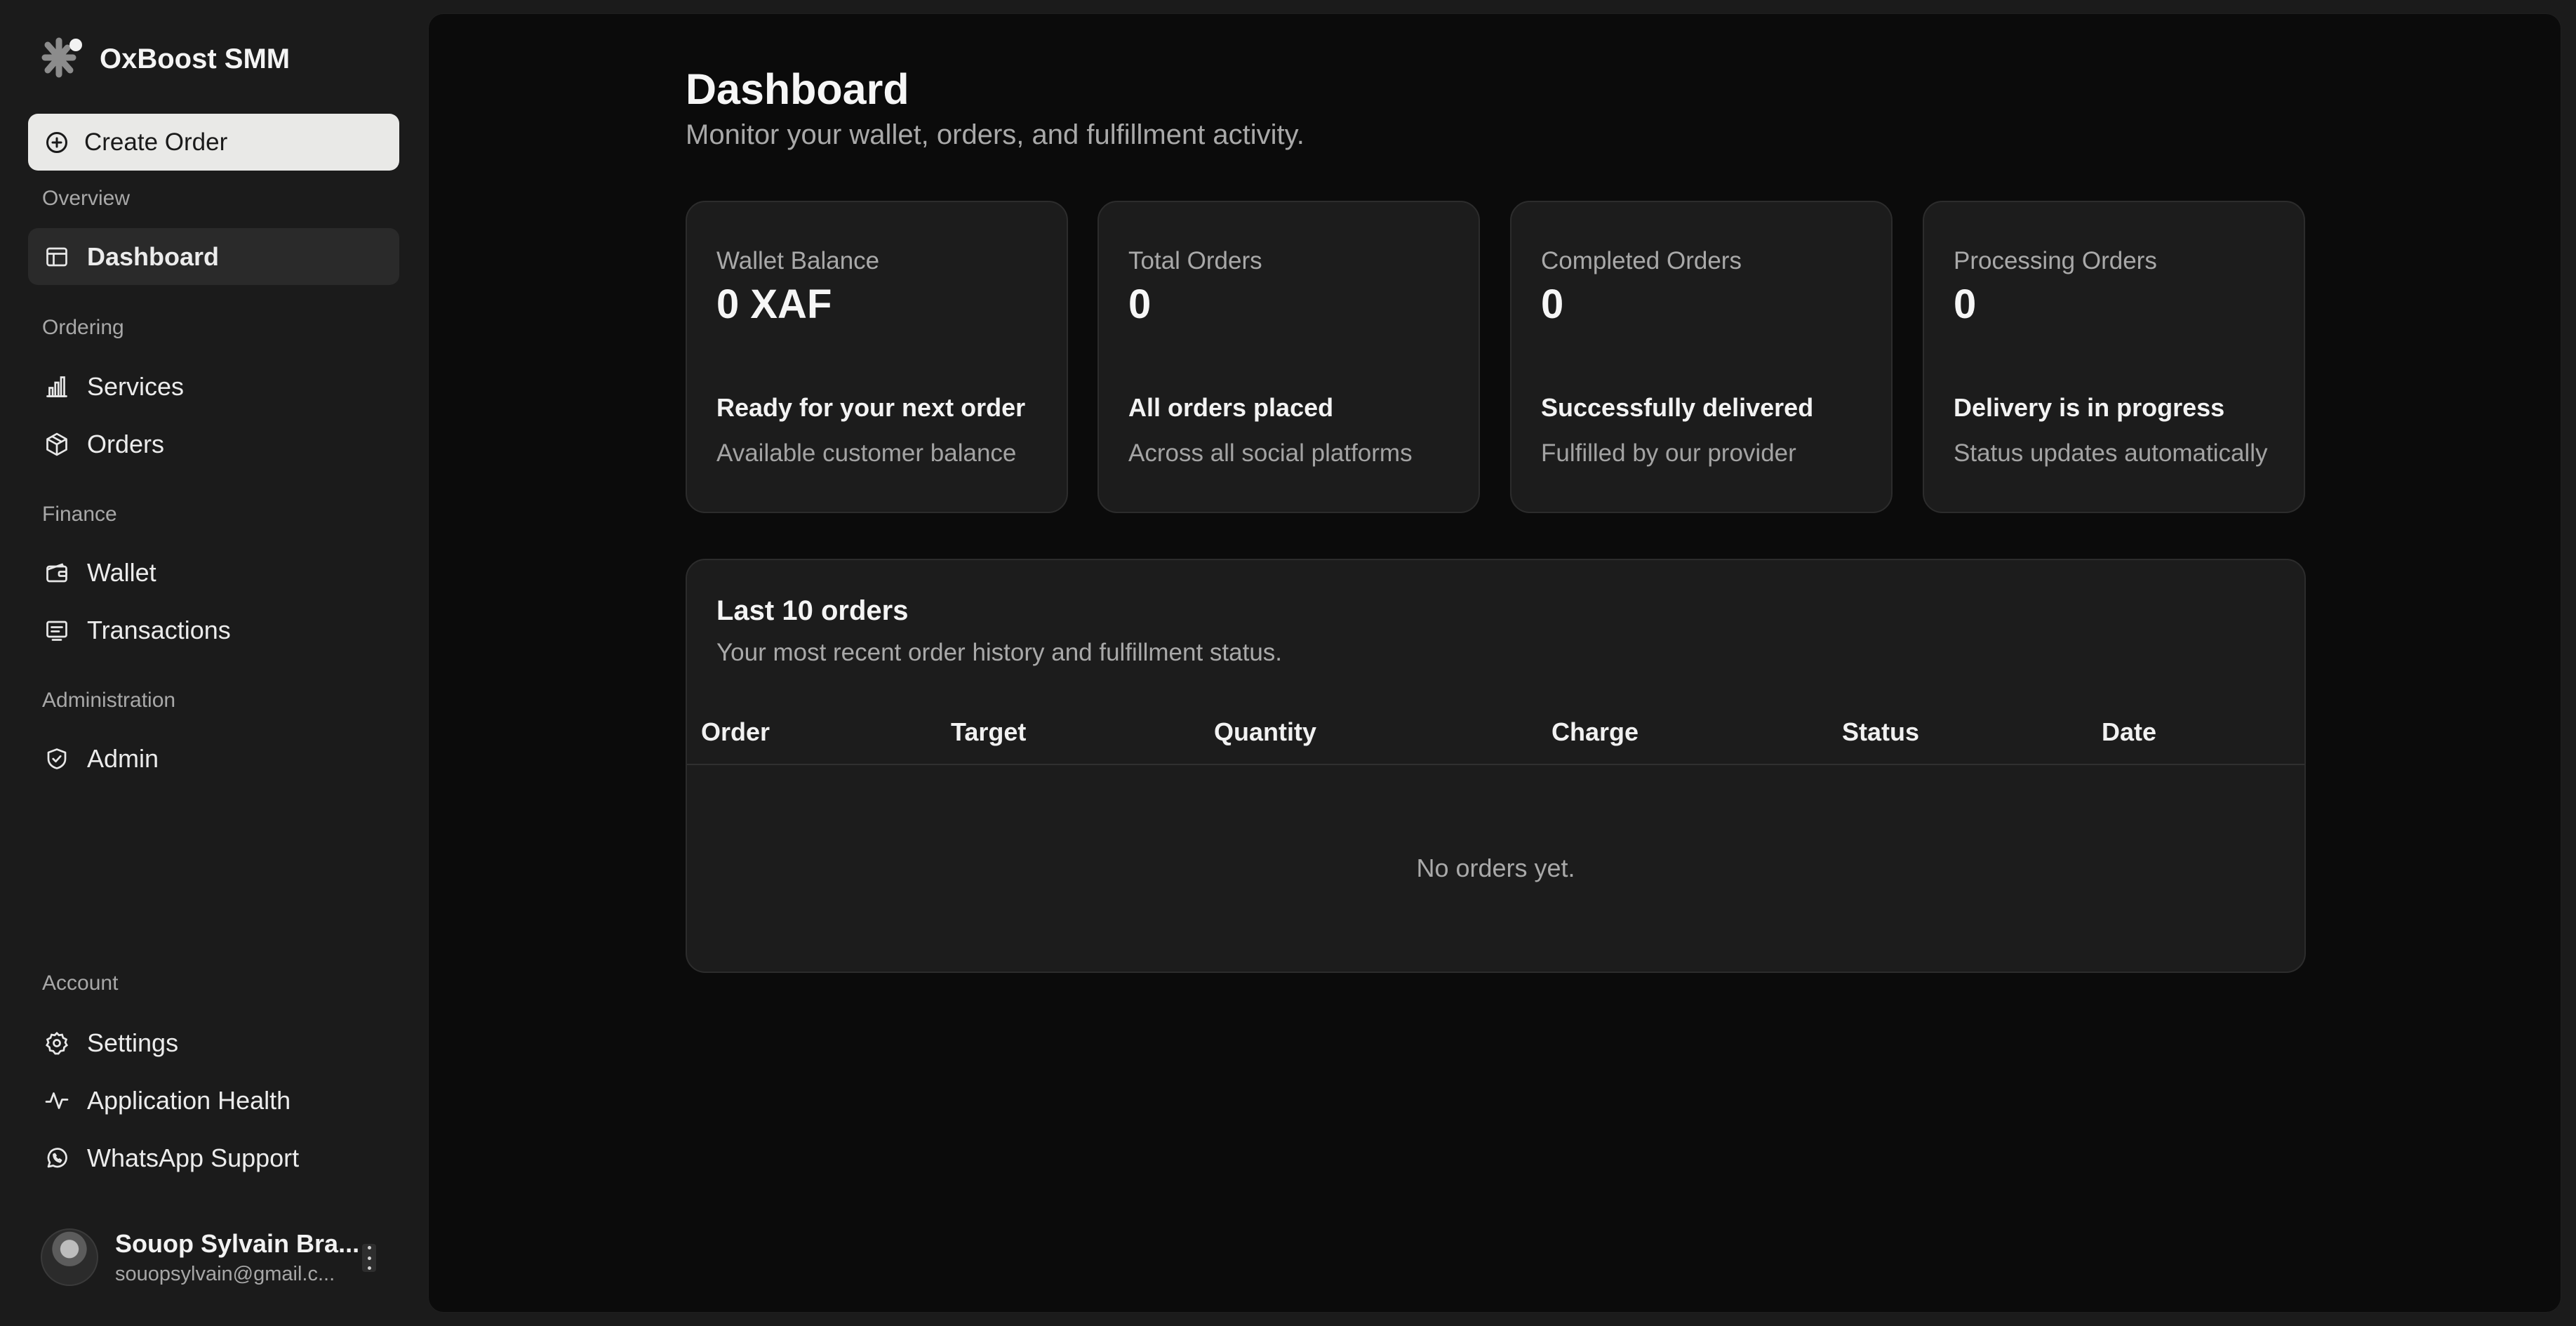  I want to click on section-administration: Administration, so click(109, 700).